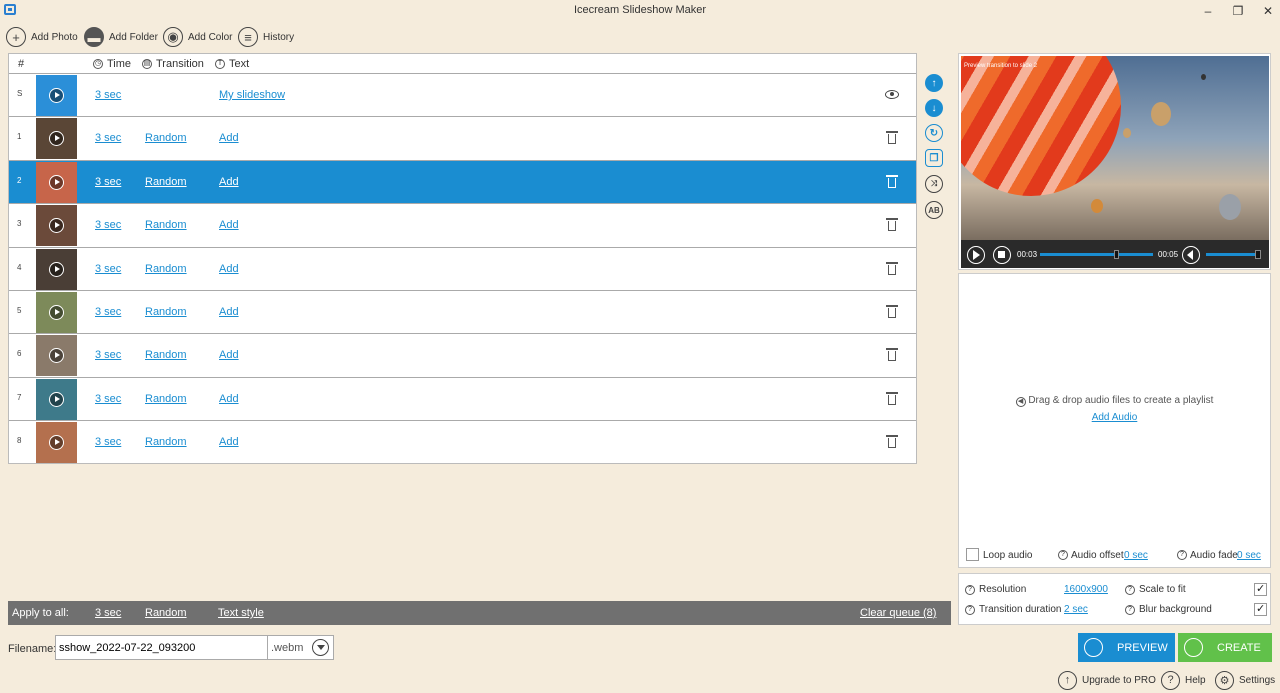 Image resolution: width=1280 pixels, height=693 pixels. Describe the element at coordinates (1116, 254) in the screenshot. I see `seek-handle` at that location.